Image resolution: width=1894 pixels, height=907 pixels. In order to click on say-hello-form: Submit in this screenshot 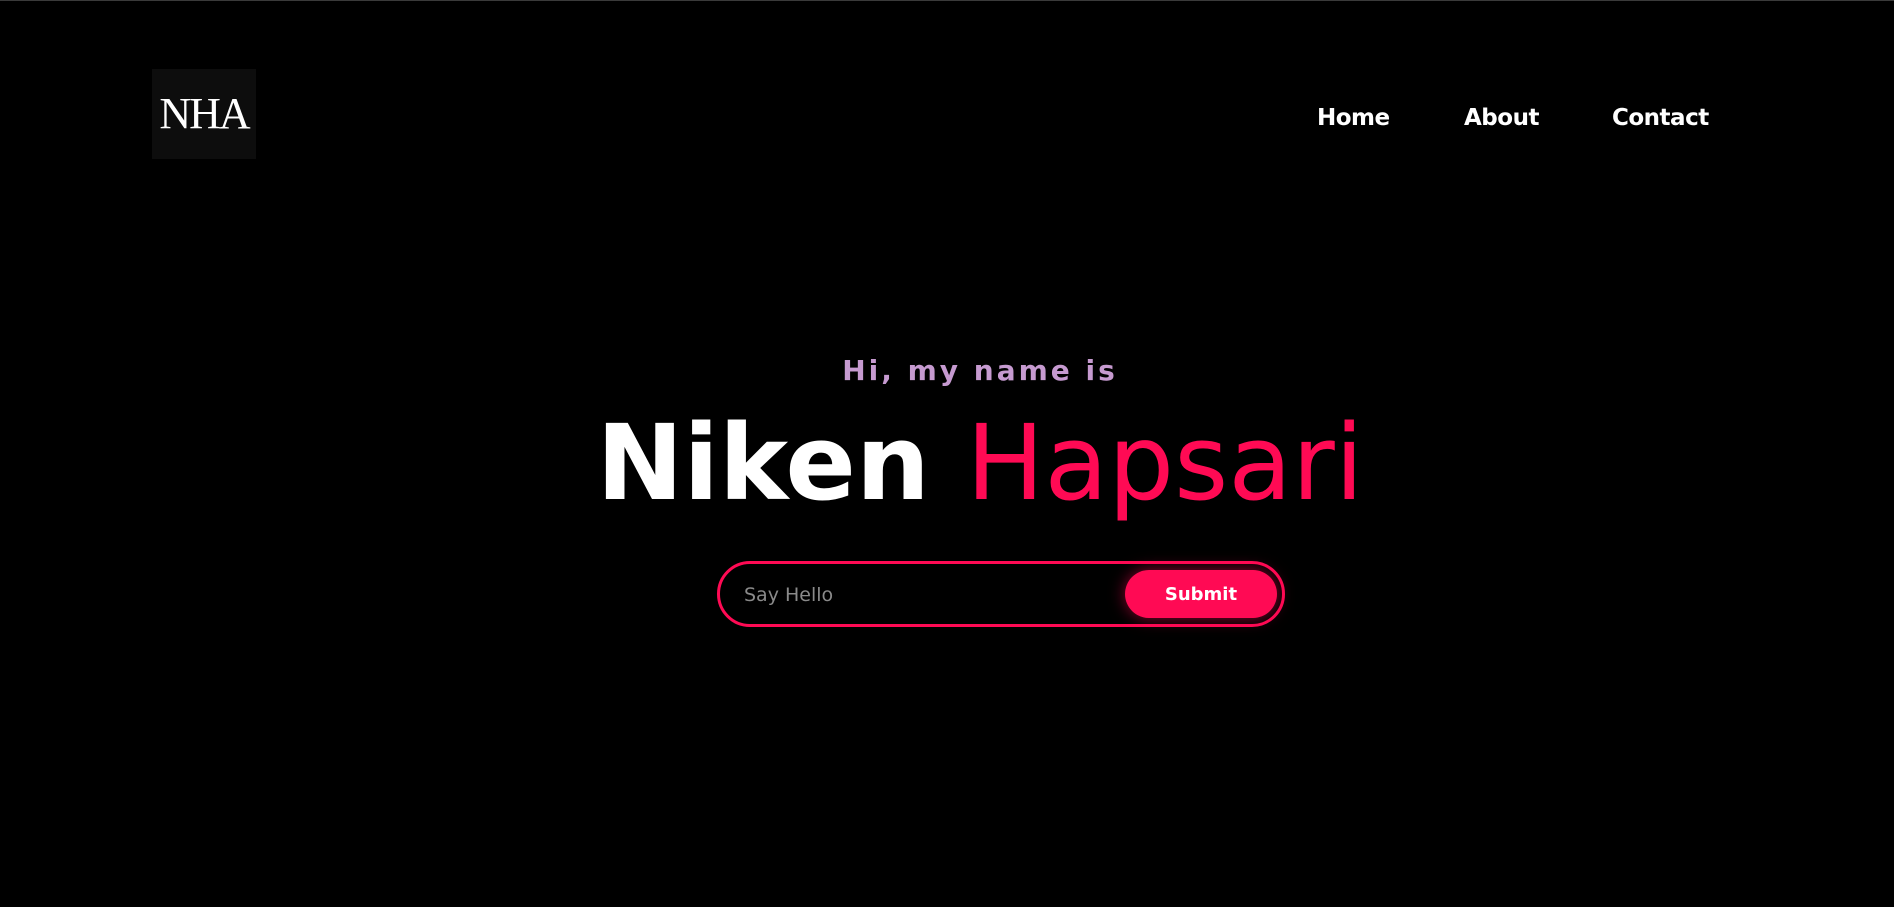, I will do `click(1001, 594)`.